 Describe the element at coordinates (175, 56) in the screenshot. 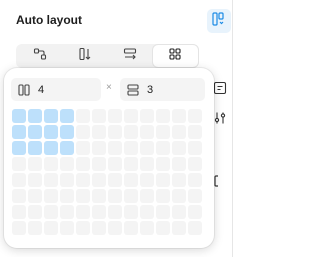

I see `direction-grid-option` at that location.